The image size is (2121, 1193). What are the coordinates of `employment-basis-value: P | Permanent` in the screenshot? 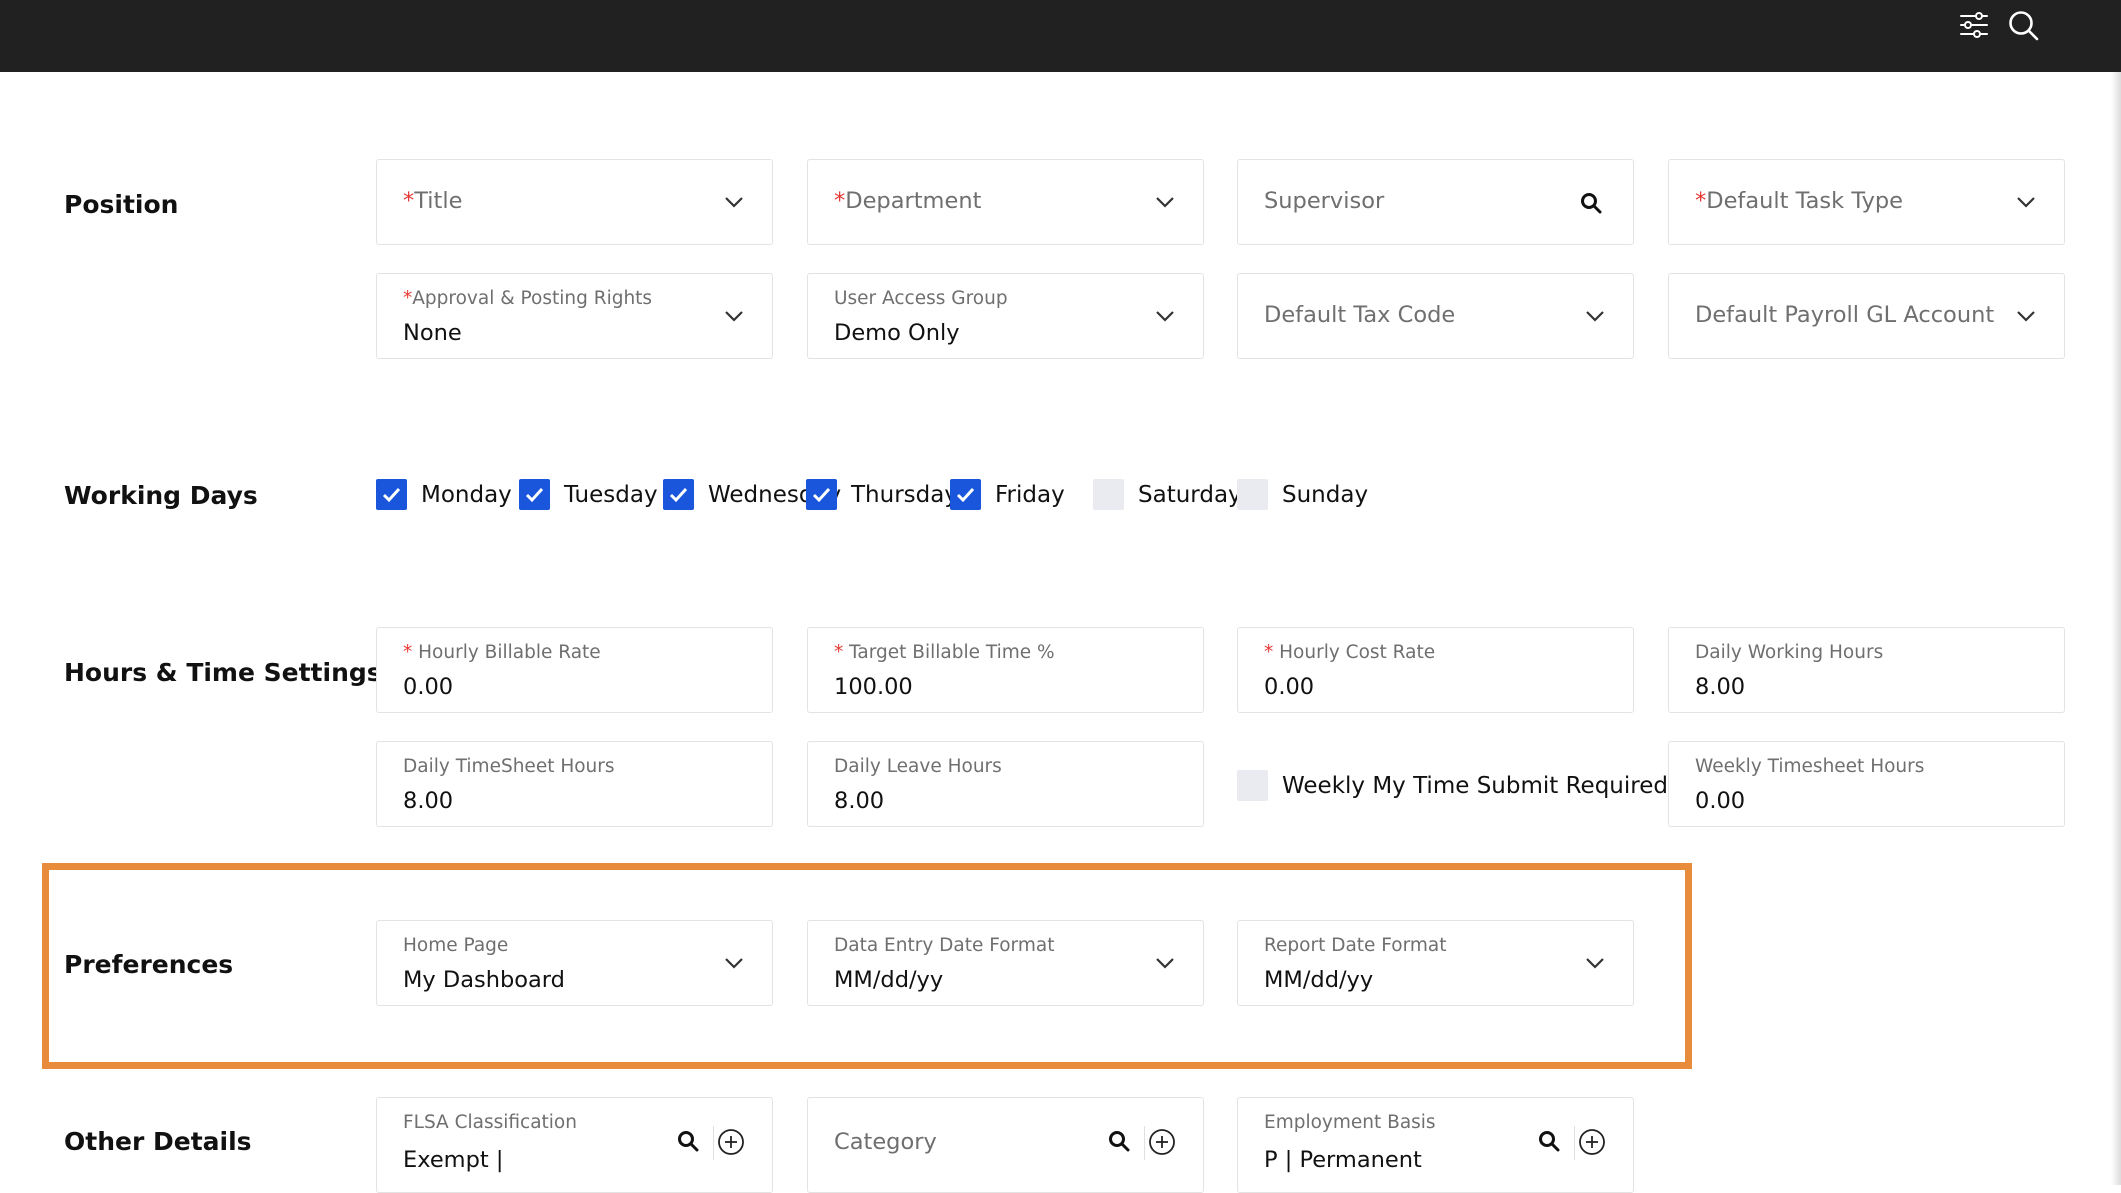 It's located at (1343, 1160).